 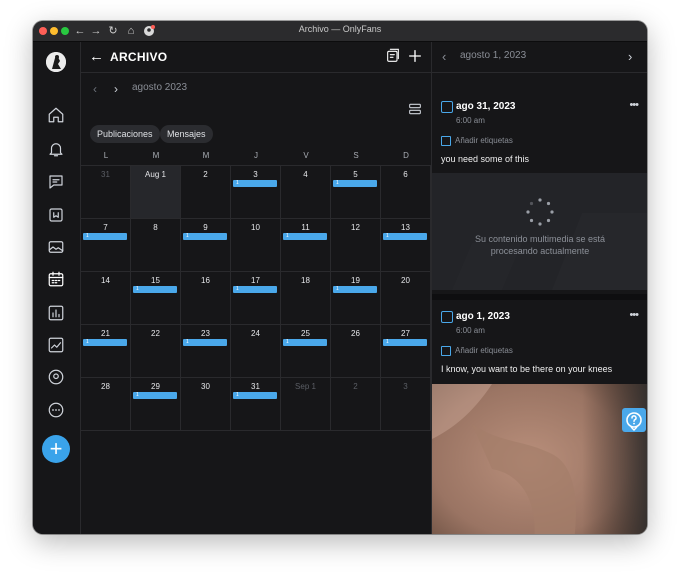 I want to click on calendar-day-cell: 71, so click(x=106, y=245).